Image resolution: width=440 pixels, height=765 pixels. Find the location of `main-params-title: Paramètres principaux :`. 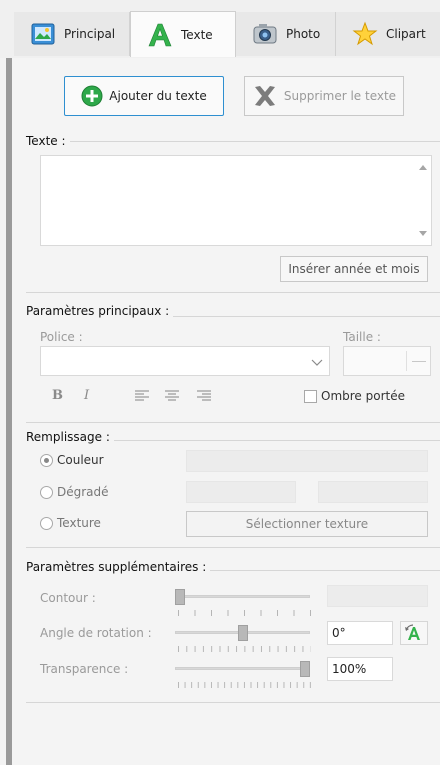

main-params-title: Paramètres principaux : is located at coordinates (100, 311).